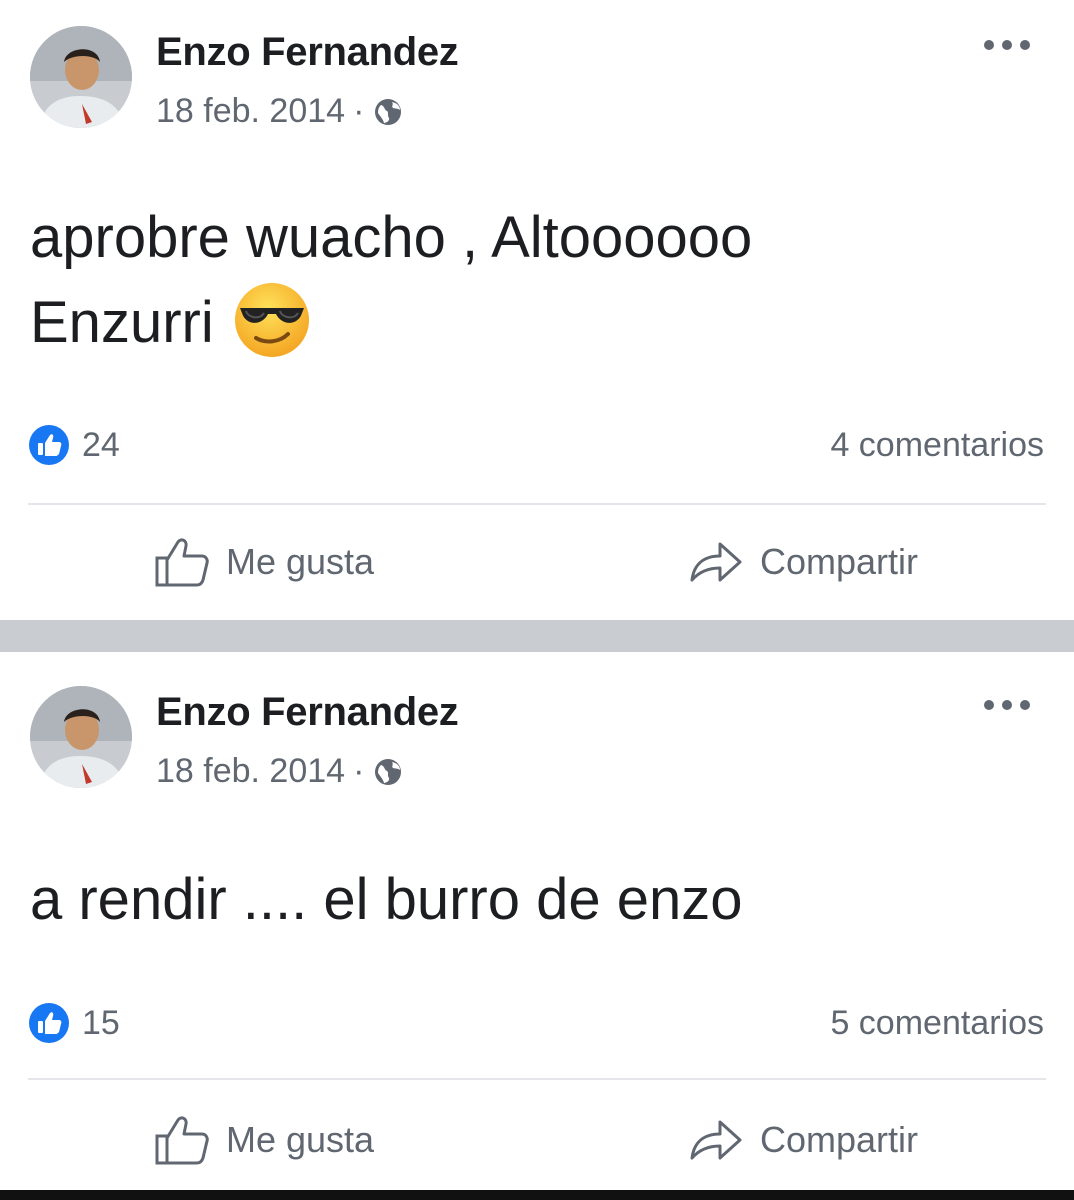 This screenshot has width=1074, height=1200. What do you see at coordinates (74, 445) in the screenshot?
I see `reactions-summary: 24` at bounding box center [74, 445].